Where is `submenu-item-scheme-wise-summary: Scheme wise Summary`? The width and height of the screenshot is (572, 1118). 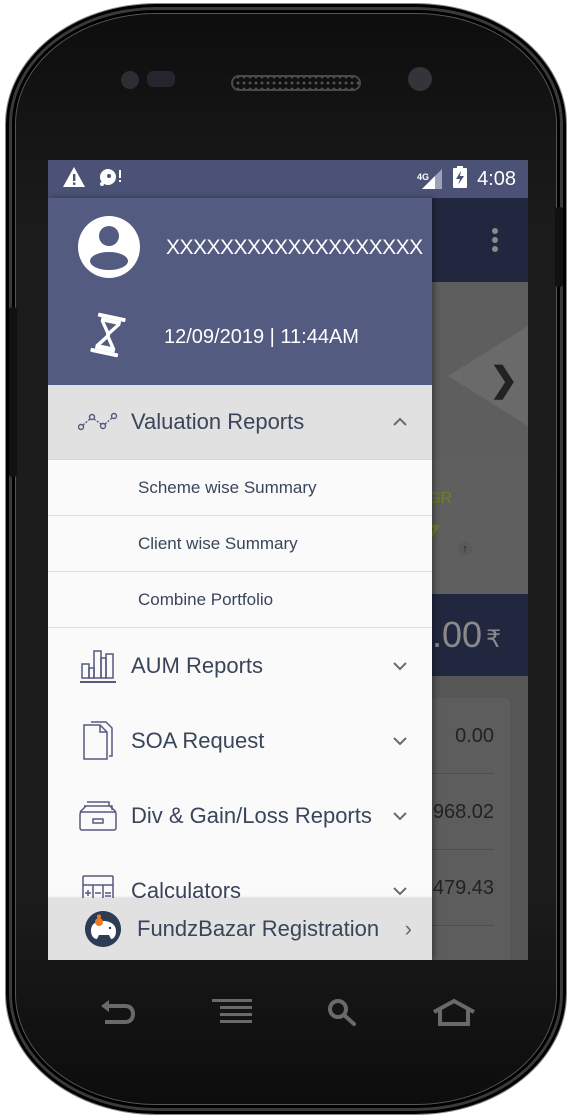 submenu-item-scheme-wise-summary: Scheme wise Summary is located at coordinates (240, 488).